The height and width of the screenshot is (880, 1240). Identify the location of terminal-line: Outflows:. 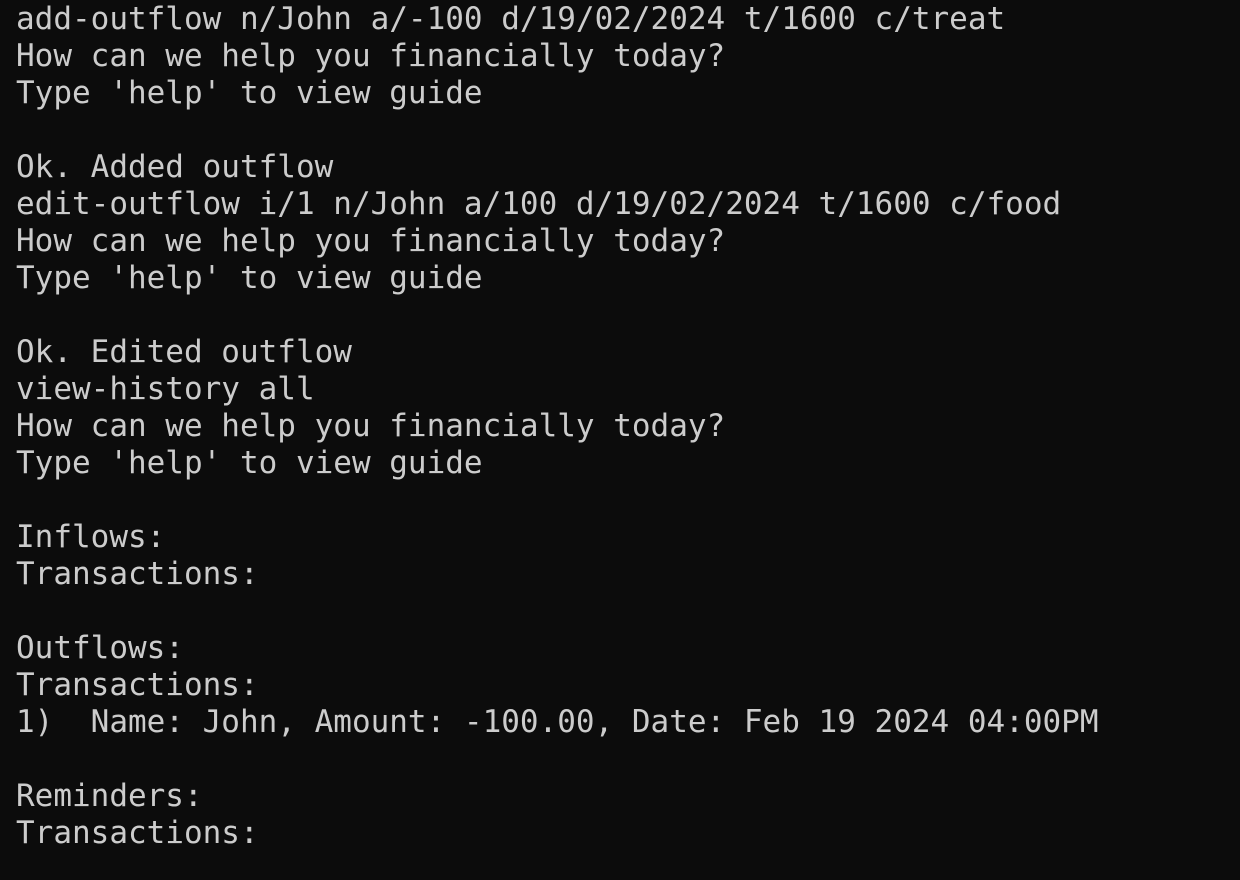
(100, 648).